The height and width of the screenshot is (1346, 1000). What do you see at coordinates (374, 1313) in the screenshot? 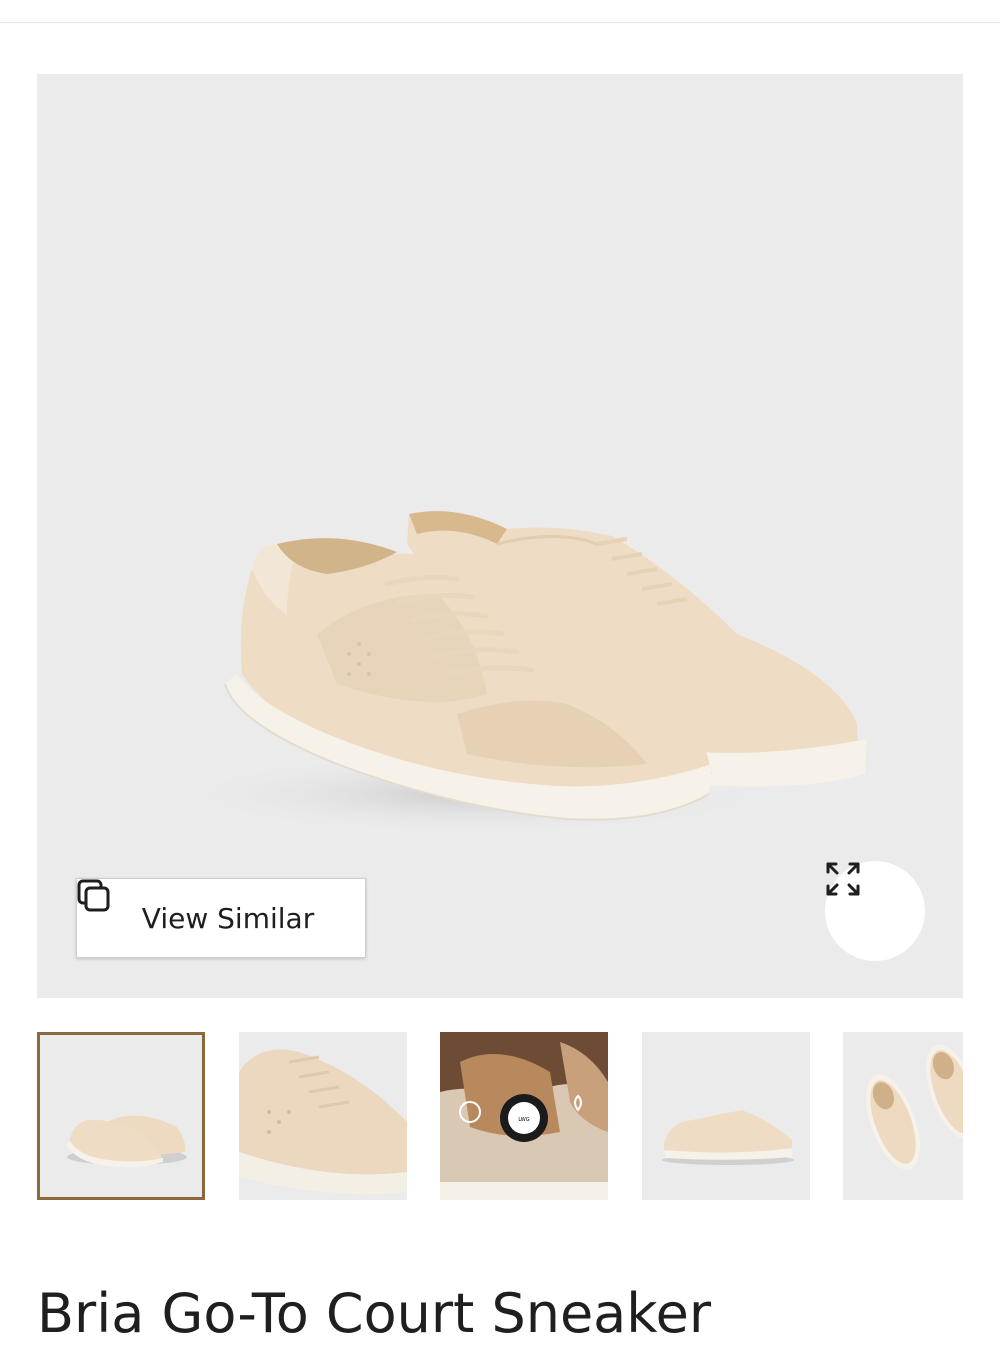
I see `product-title: Bria Go-To Court Sneaker` at bounding box center [374, 1313].